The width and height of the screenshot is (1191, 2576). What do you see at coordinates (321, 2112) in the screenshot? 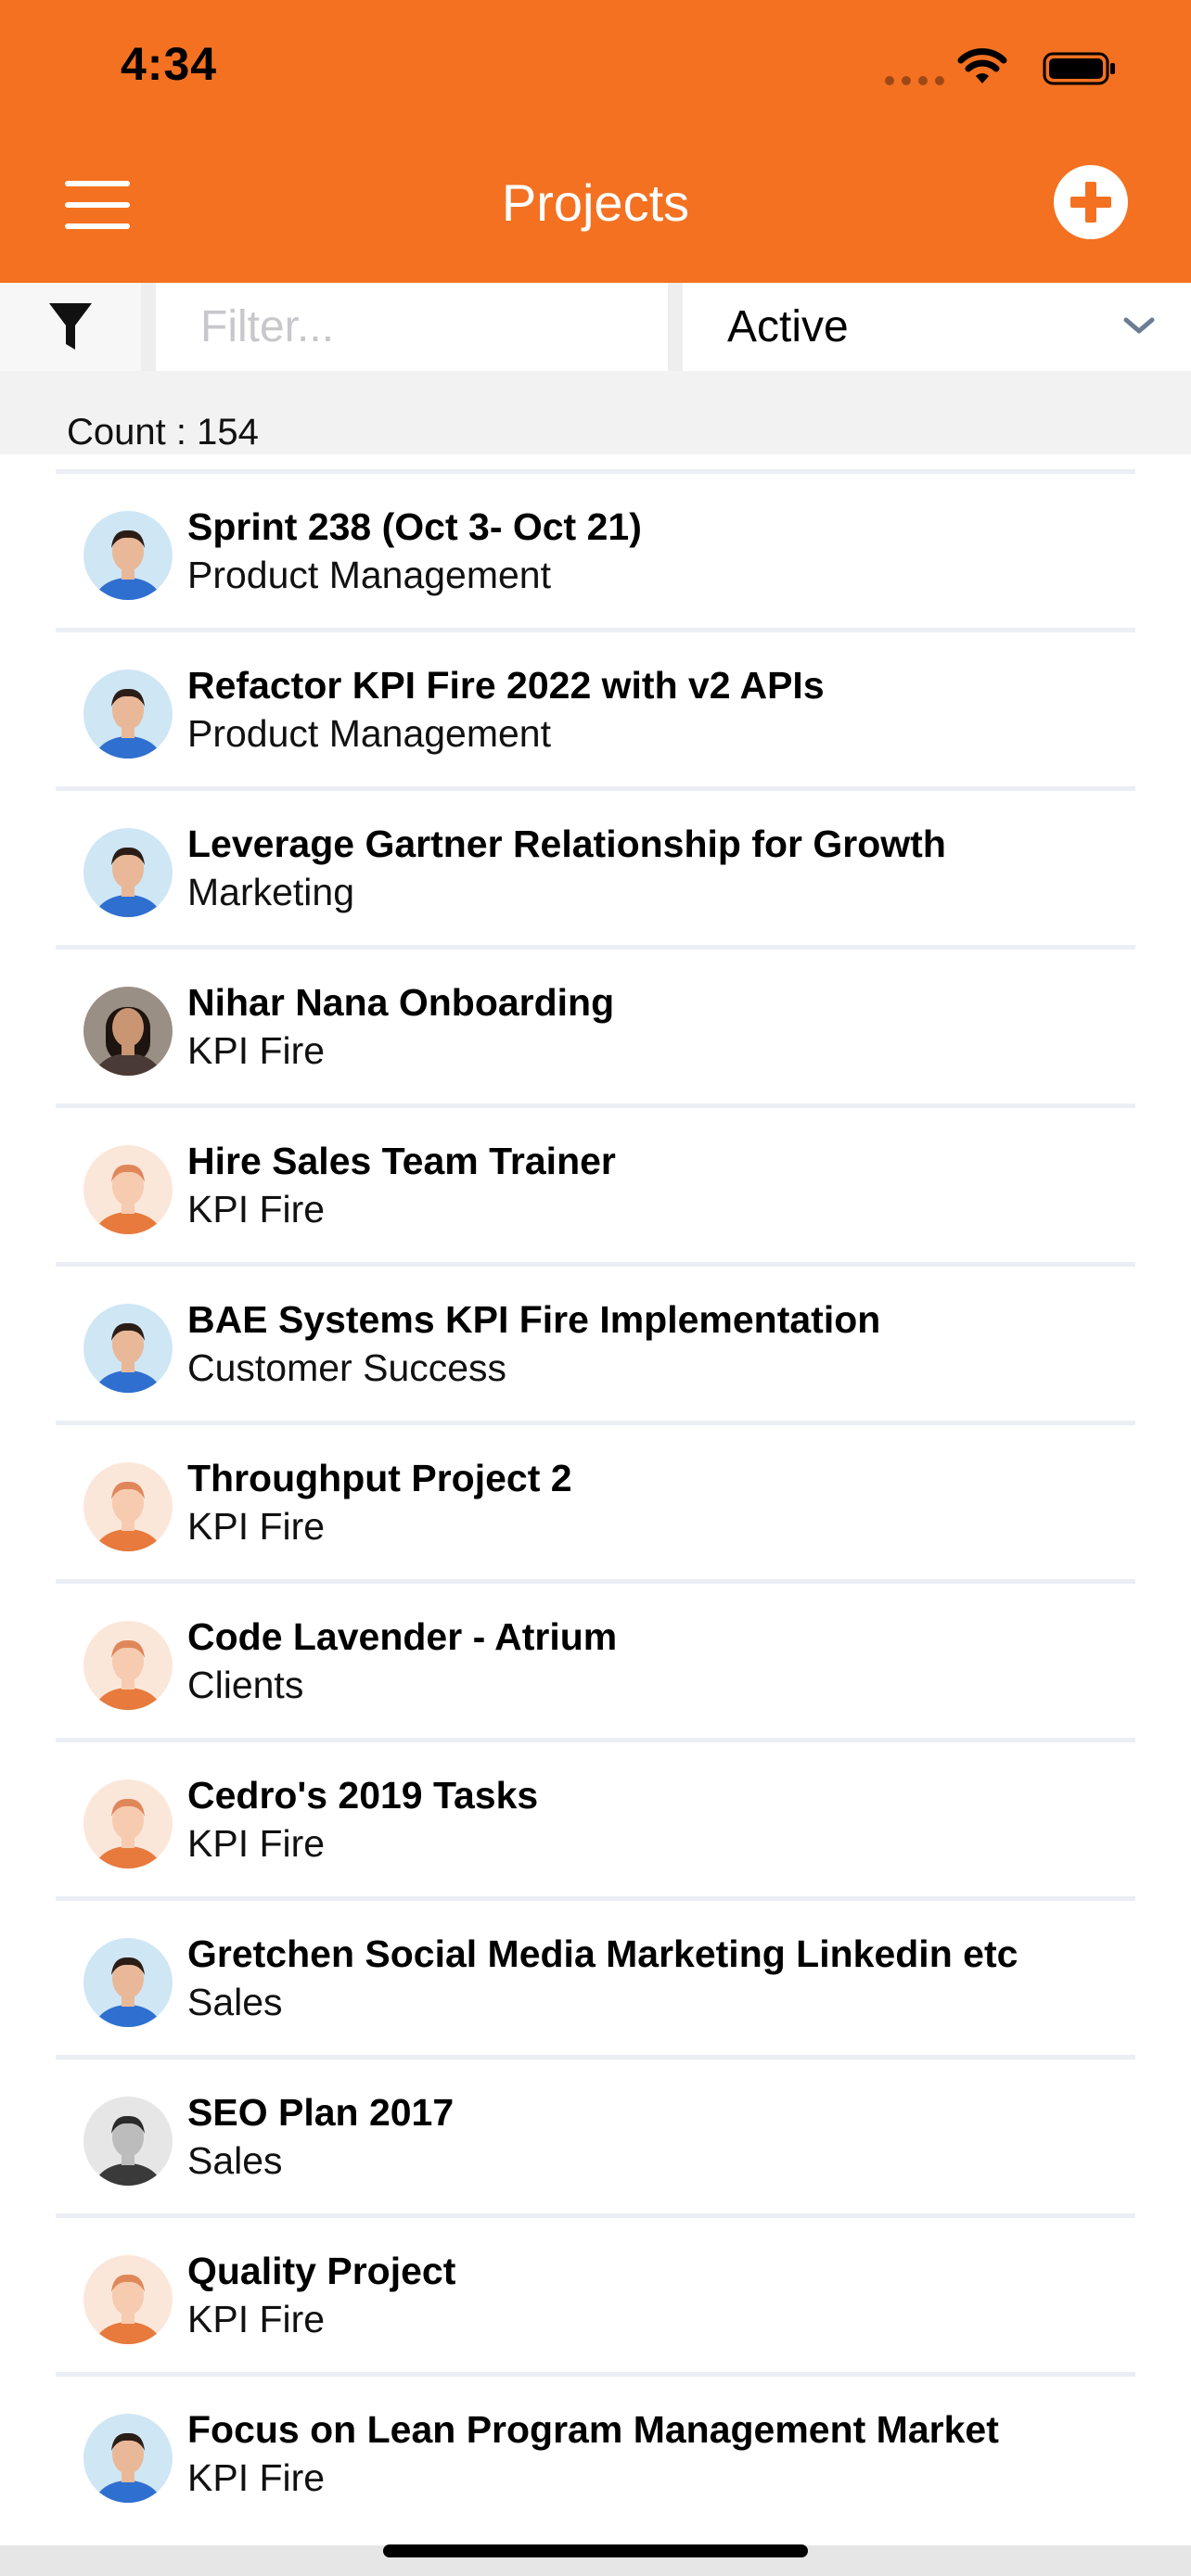
I see `project-title: SEO Plan 2017` at bounding box center [321, 2112].